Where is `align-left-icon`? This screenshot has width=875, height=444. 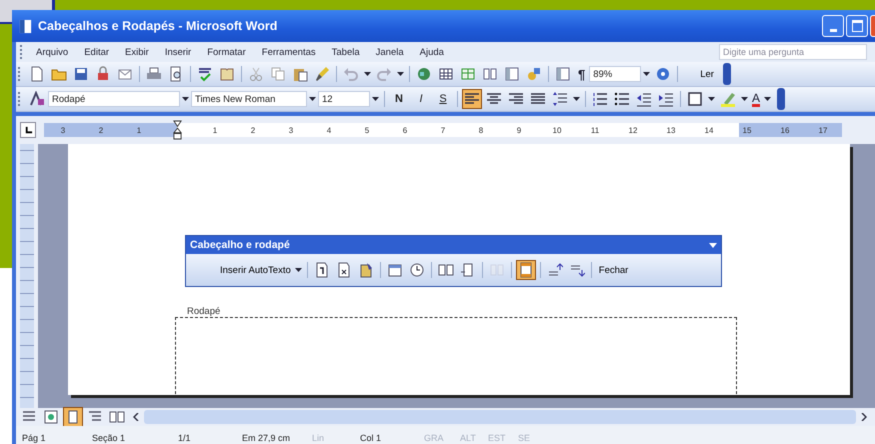 align-left-icon is located at coordinates (472, 99).